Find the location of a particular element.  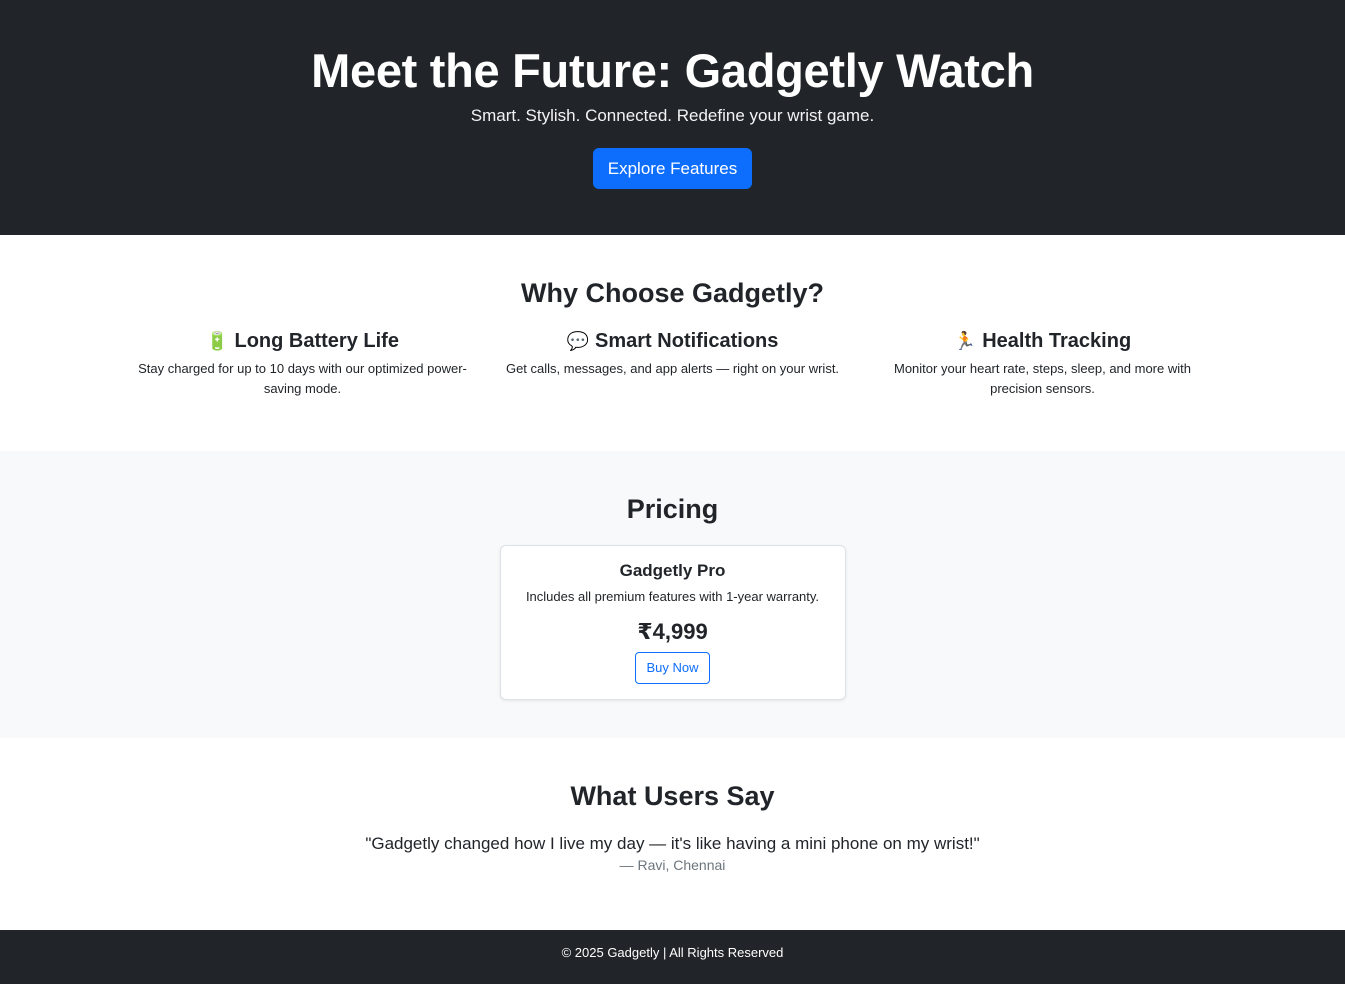

feature-title-text: Health Tracking is located at coordinates (1057, 341).